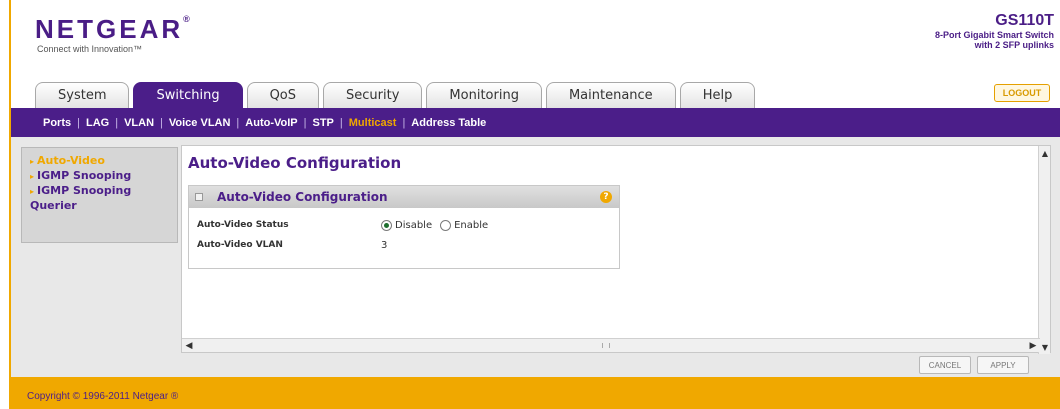 This screenshot has height=409, width=1060. I want to click on tab-security: Security, so click(373, 95).